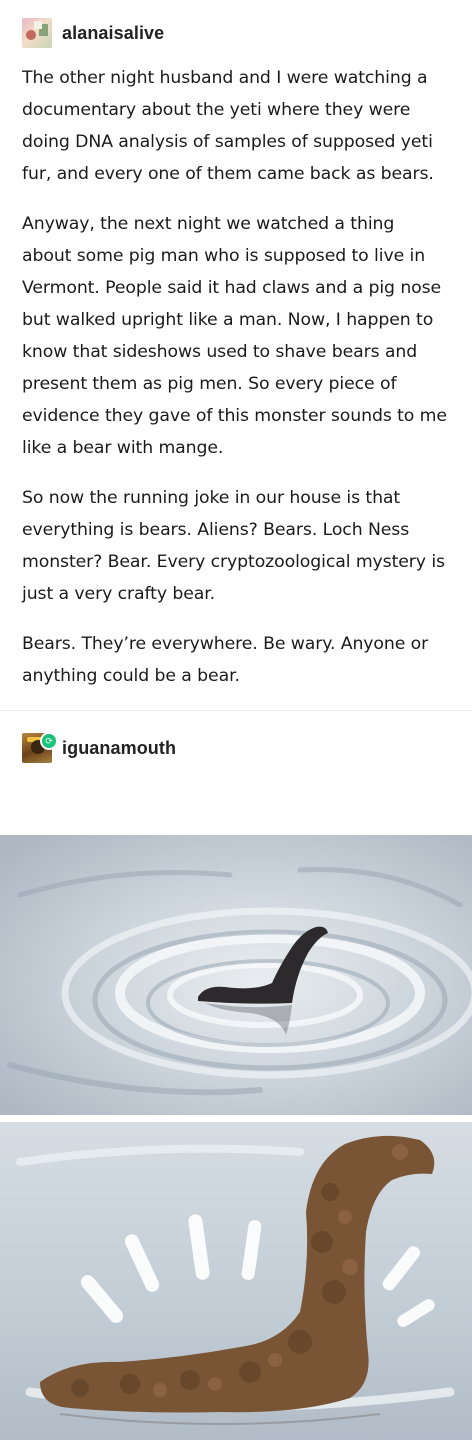 This screenshot has height=1440, width=472. I want to click on original-post-header: alanaisalive, so click(236, 26).